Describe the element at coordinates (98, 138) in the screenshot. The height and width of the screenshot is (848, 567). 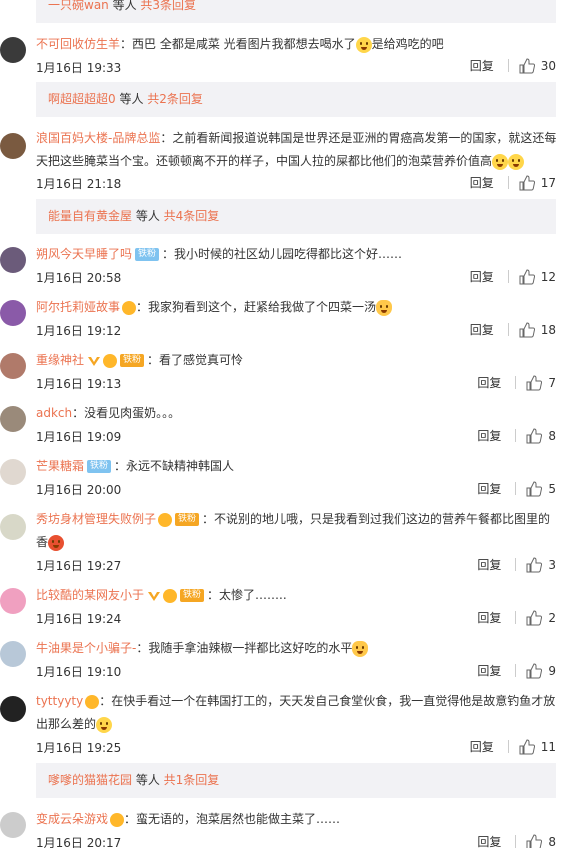
I see `comment-author: 浪国百妈大楼-品牌总监` at that location.